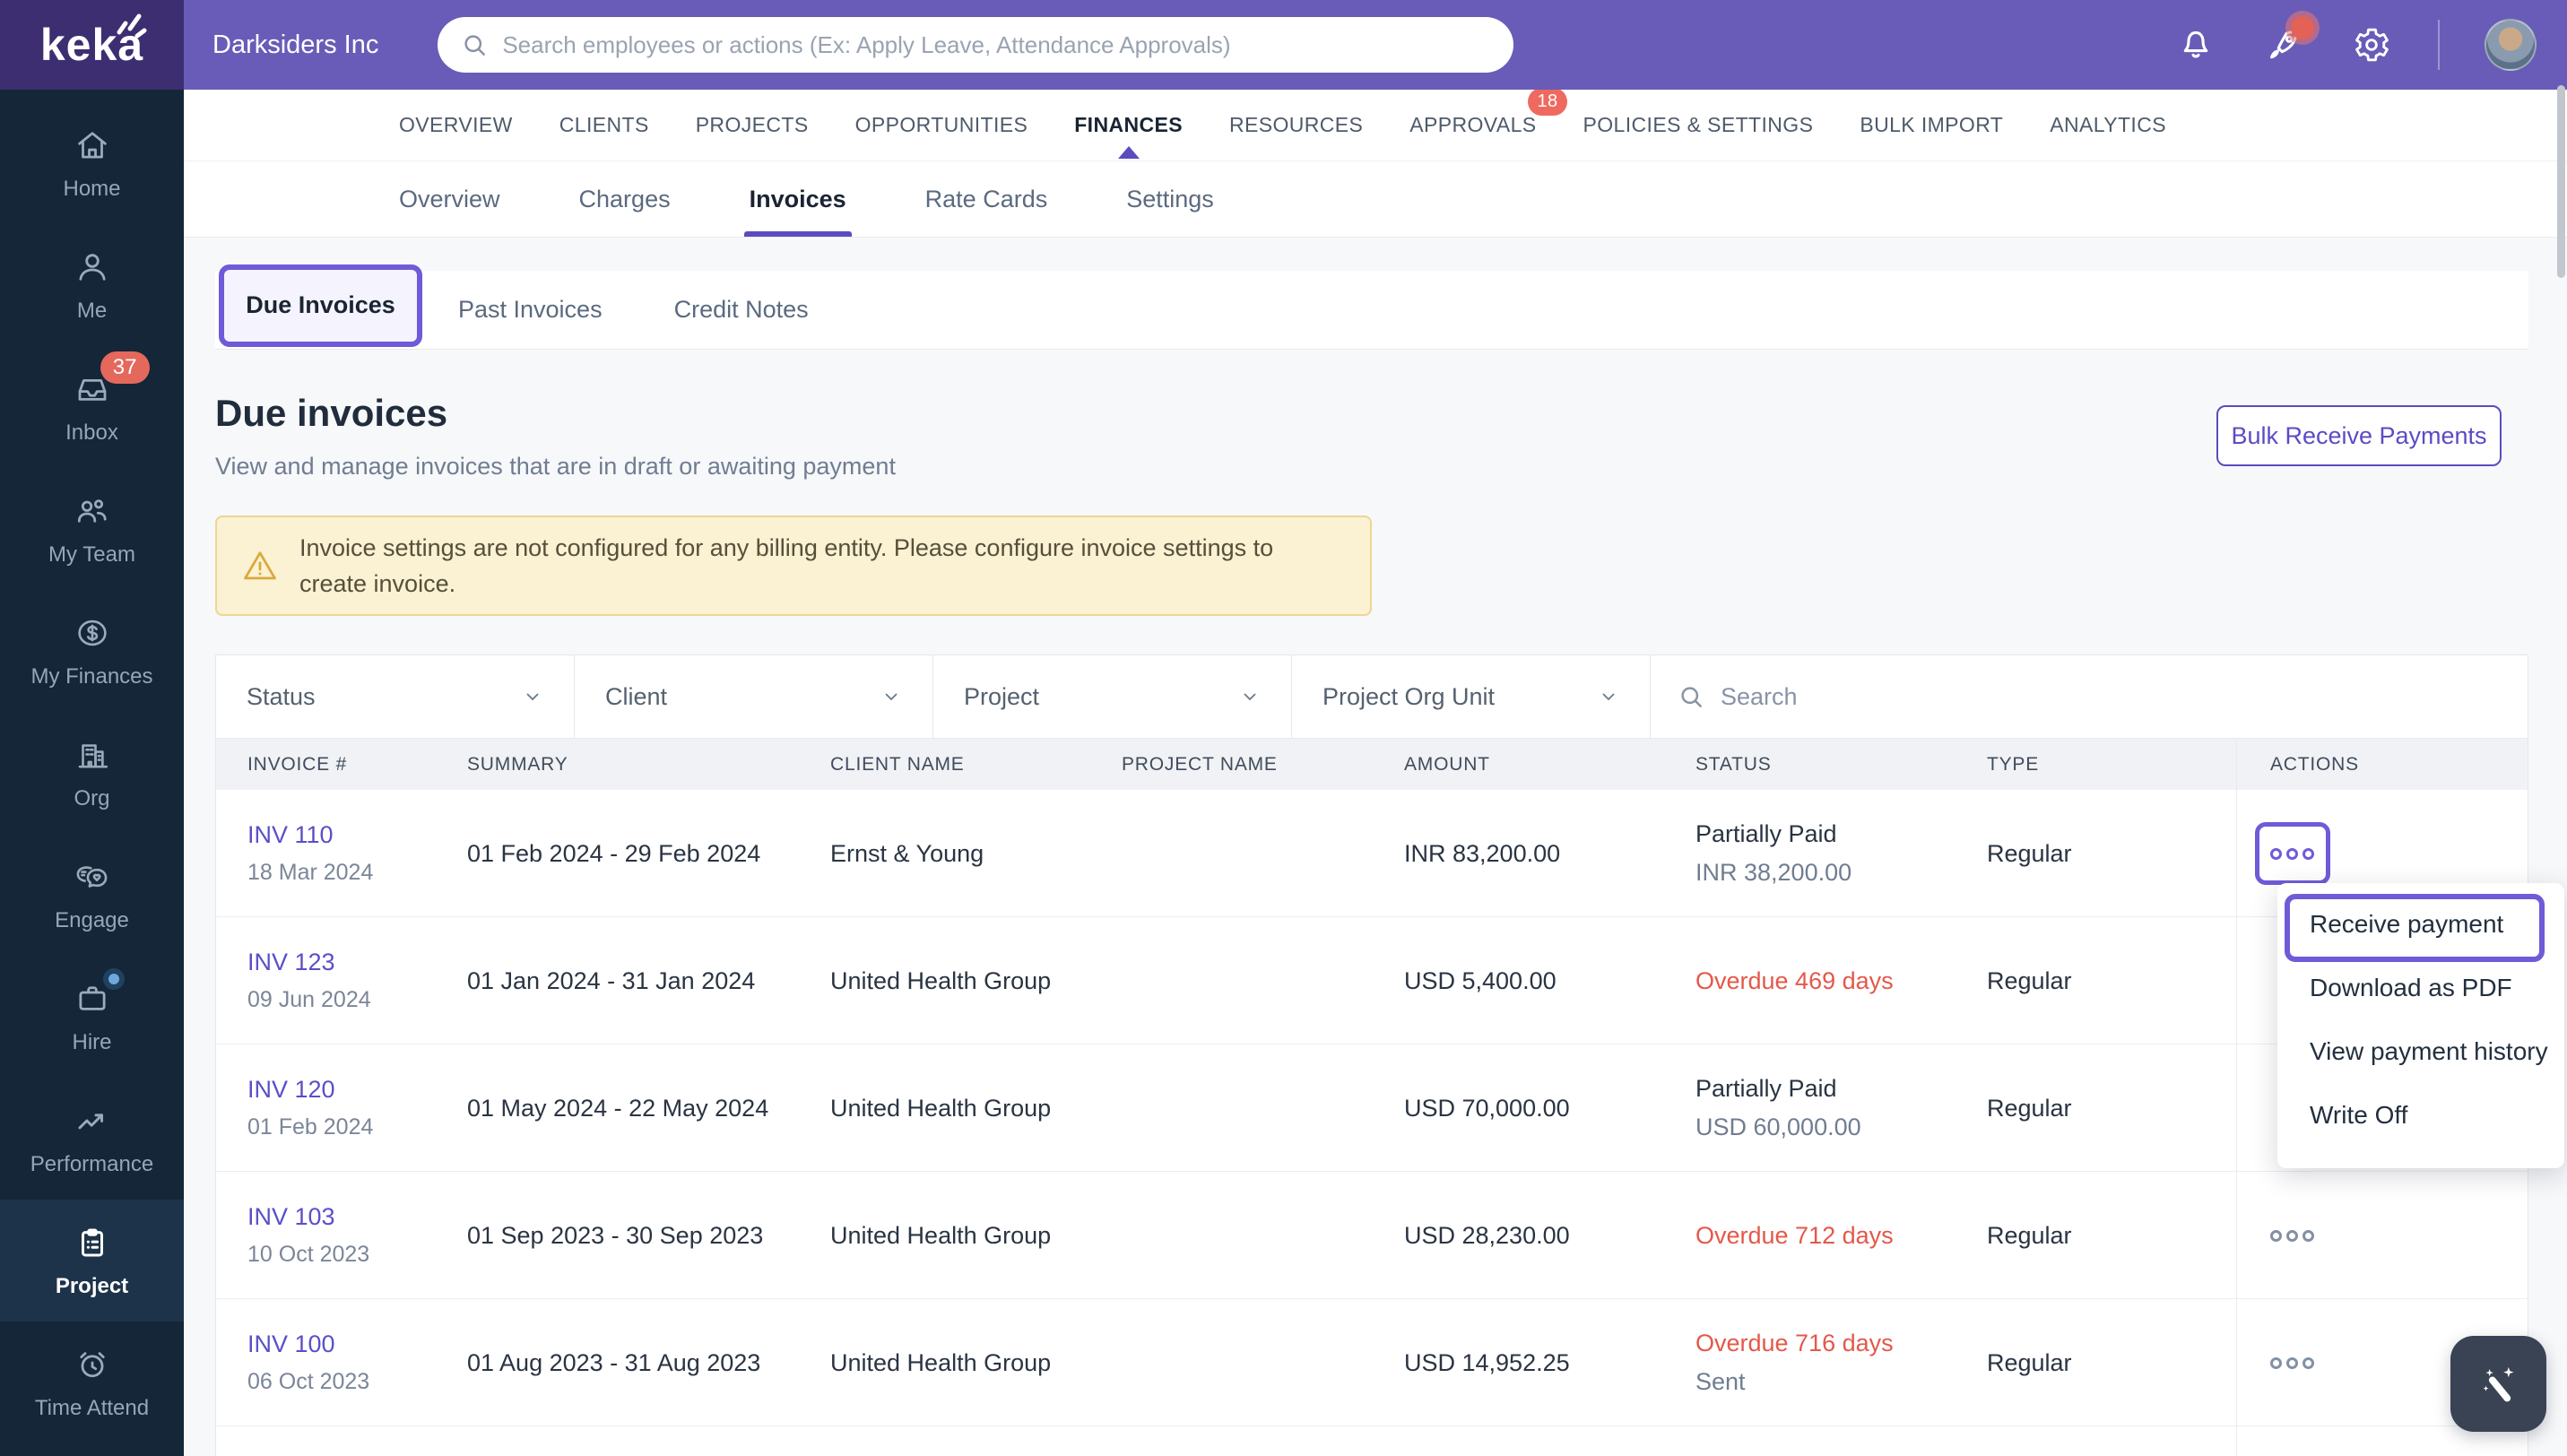  What do you see at coordinates (320, 305) in the screenshot?
I see `tab-due-invoices-highlighted: Due Invoices` at bounding box center [320, 305].